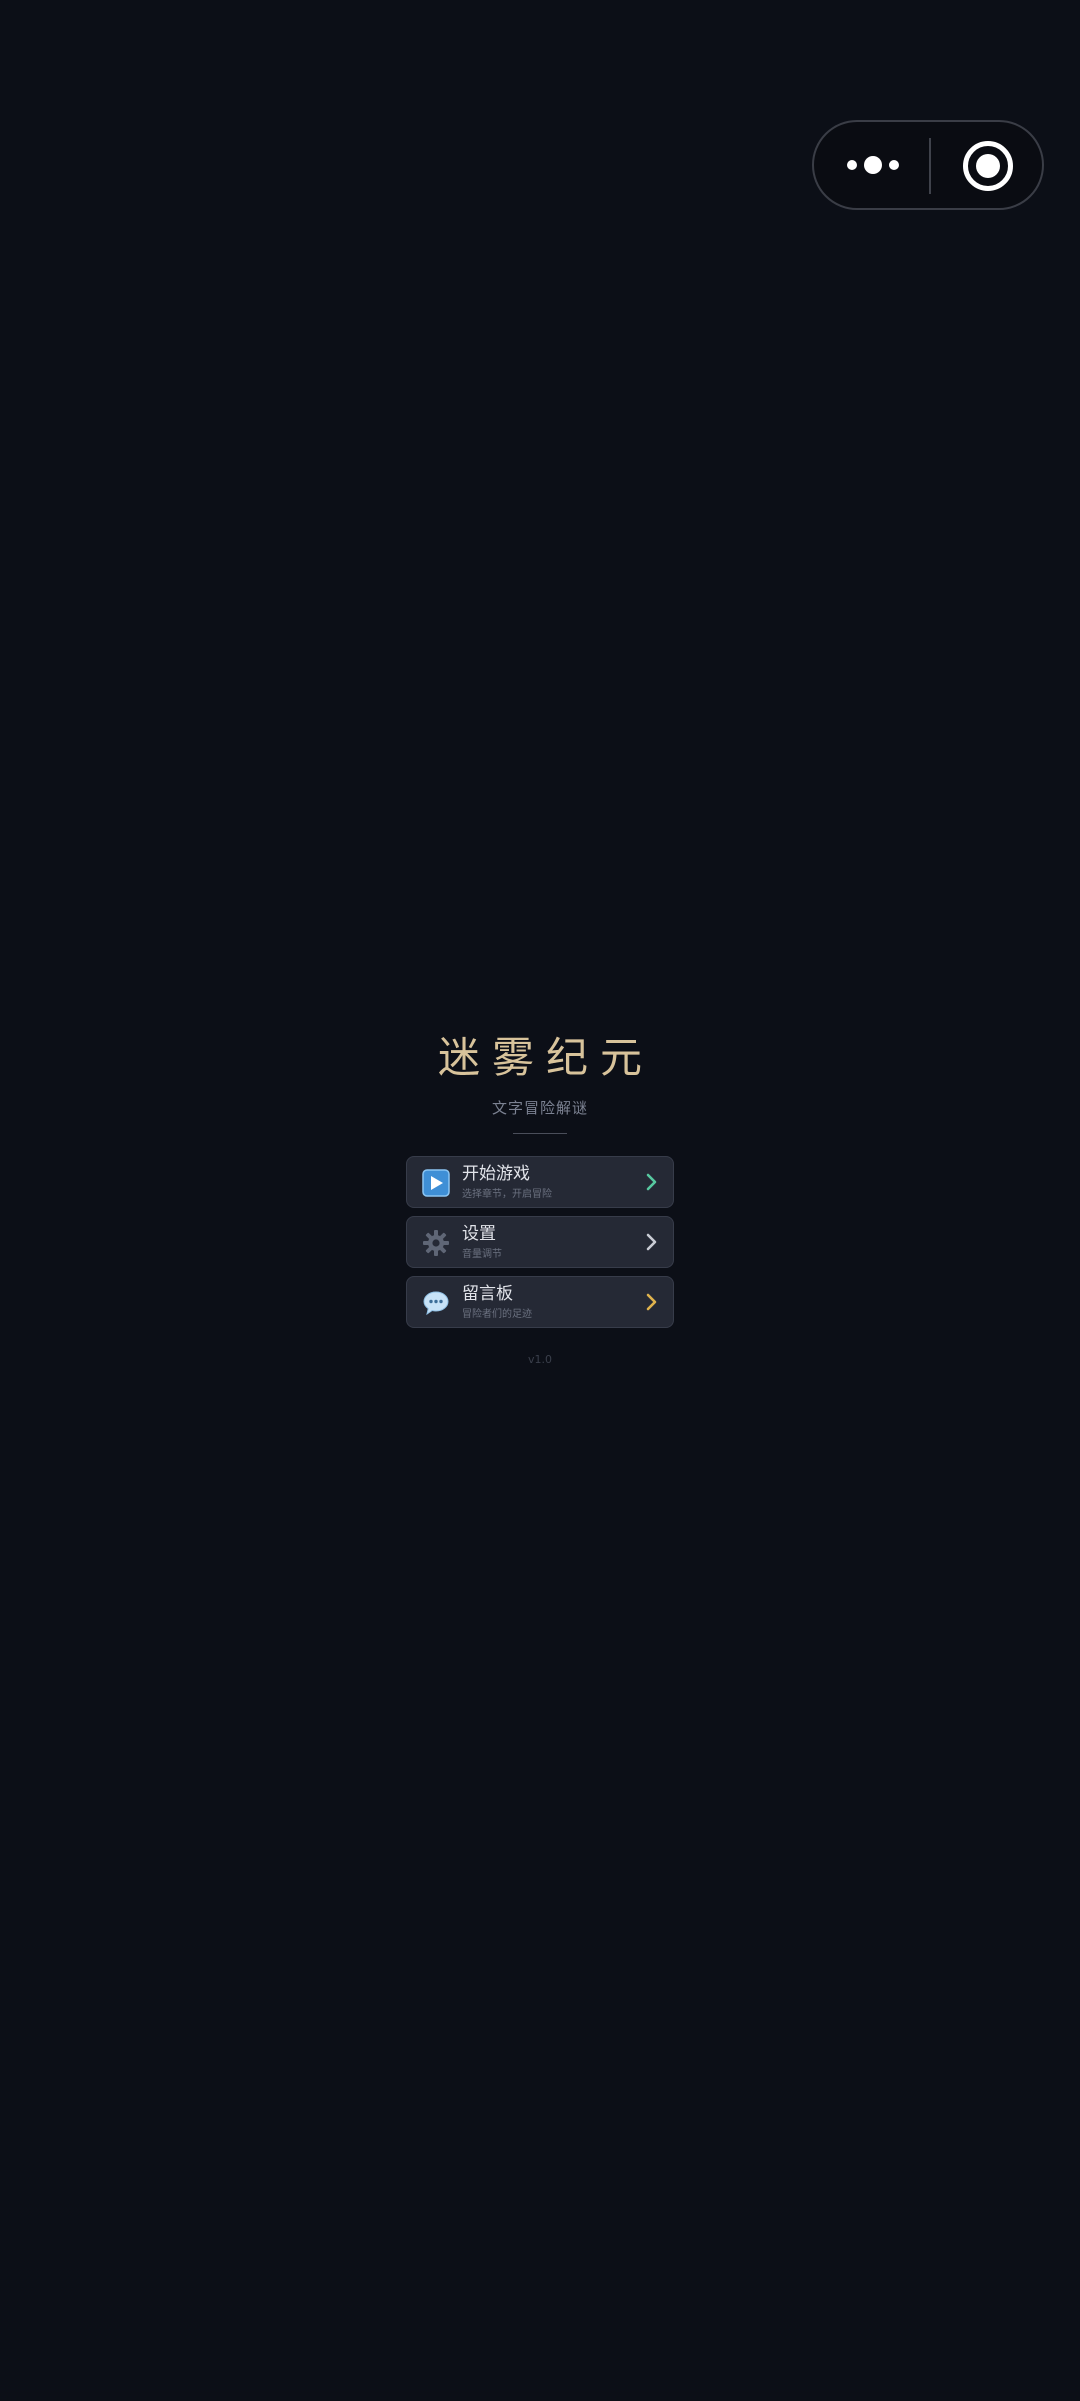 The width and height of the screenshot is (1080, 2401). I want to click on miniprogram-capsule, so click(928, 165).